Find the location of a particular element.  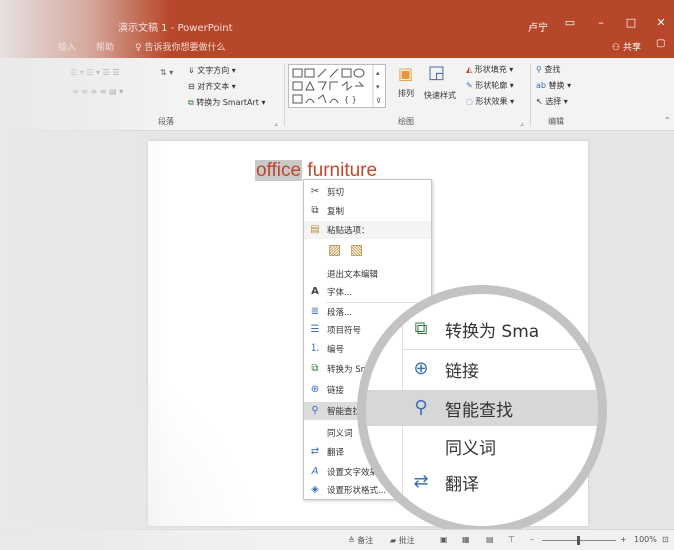

shape-outline-label: 形状轮廓 is located at coordinates (491, 85).